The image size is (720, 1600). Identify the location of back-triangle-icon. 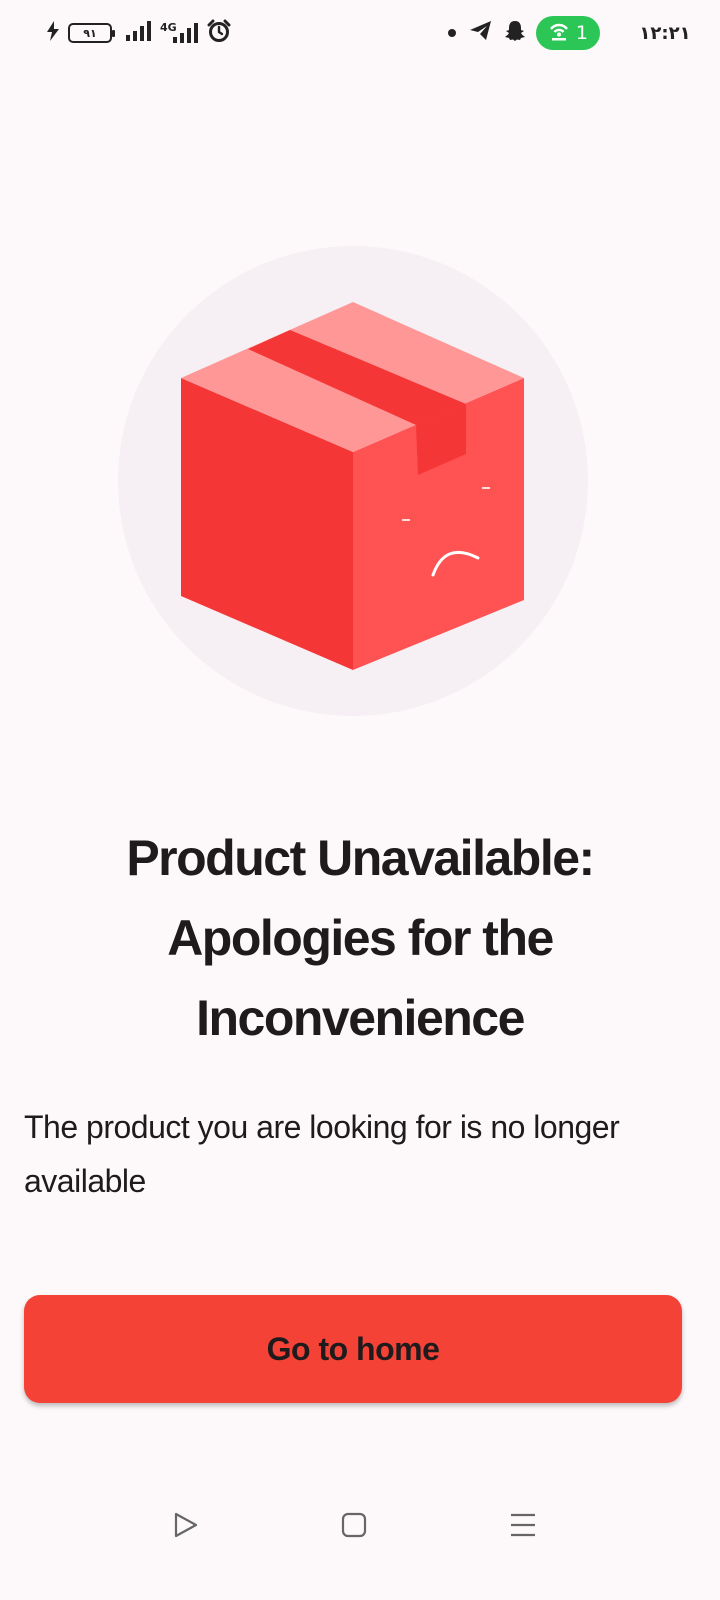
(186, 1525).